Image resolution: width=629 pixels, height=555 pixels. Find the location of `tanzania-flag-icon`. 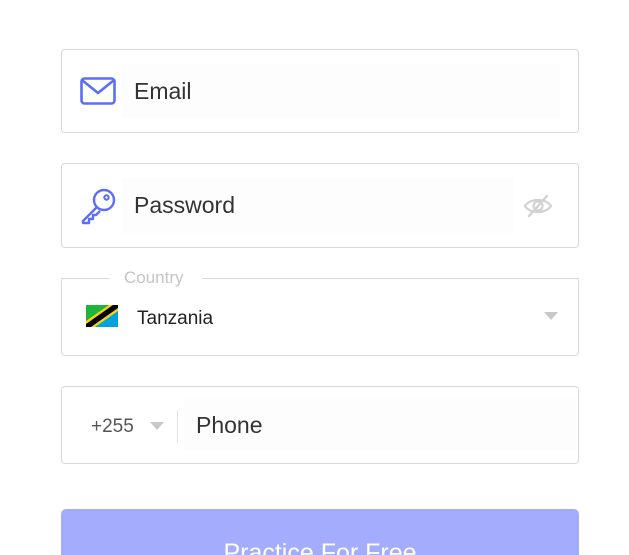

tanzania-flag-icon is located at coordinates (102, 316).